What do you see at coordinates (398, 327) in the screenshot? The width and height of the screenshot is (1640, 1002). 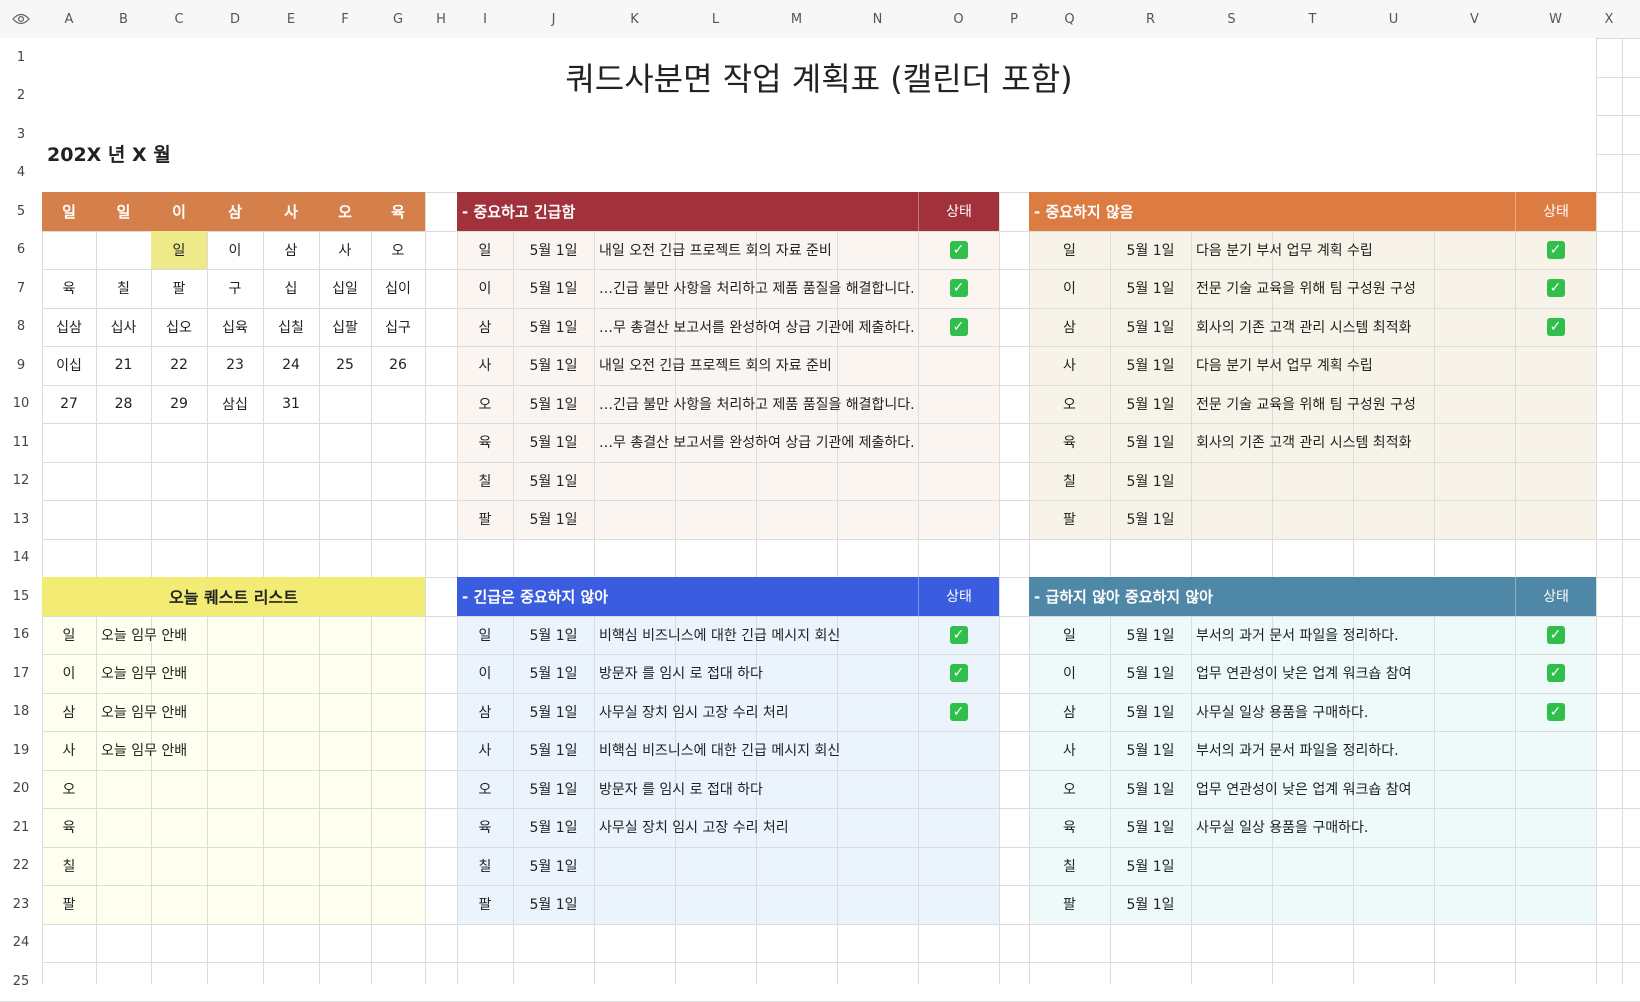 I see `calendar-day: 십구` at bounding box center [398, 327].